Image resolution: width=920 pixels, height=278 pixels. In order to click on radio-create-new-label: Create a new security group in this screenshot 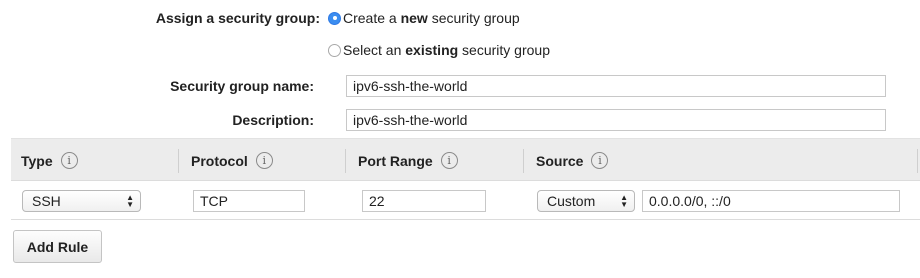, I will do `click(431, 18)`.